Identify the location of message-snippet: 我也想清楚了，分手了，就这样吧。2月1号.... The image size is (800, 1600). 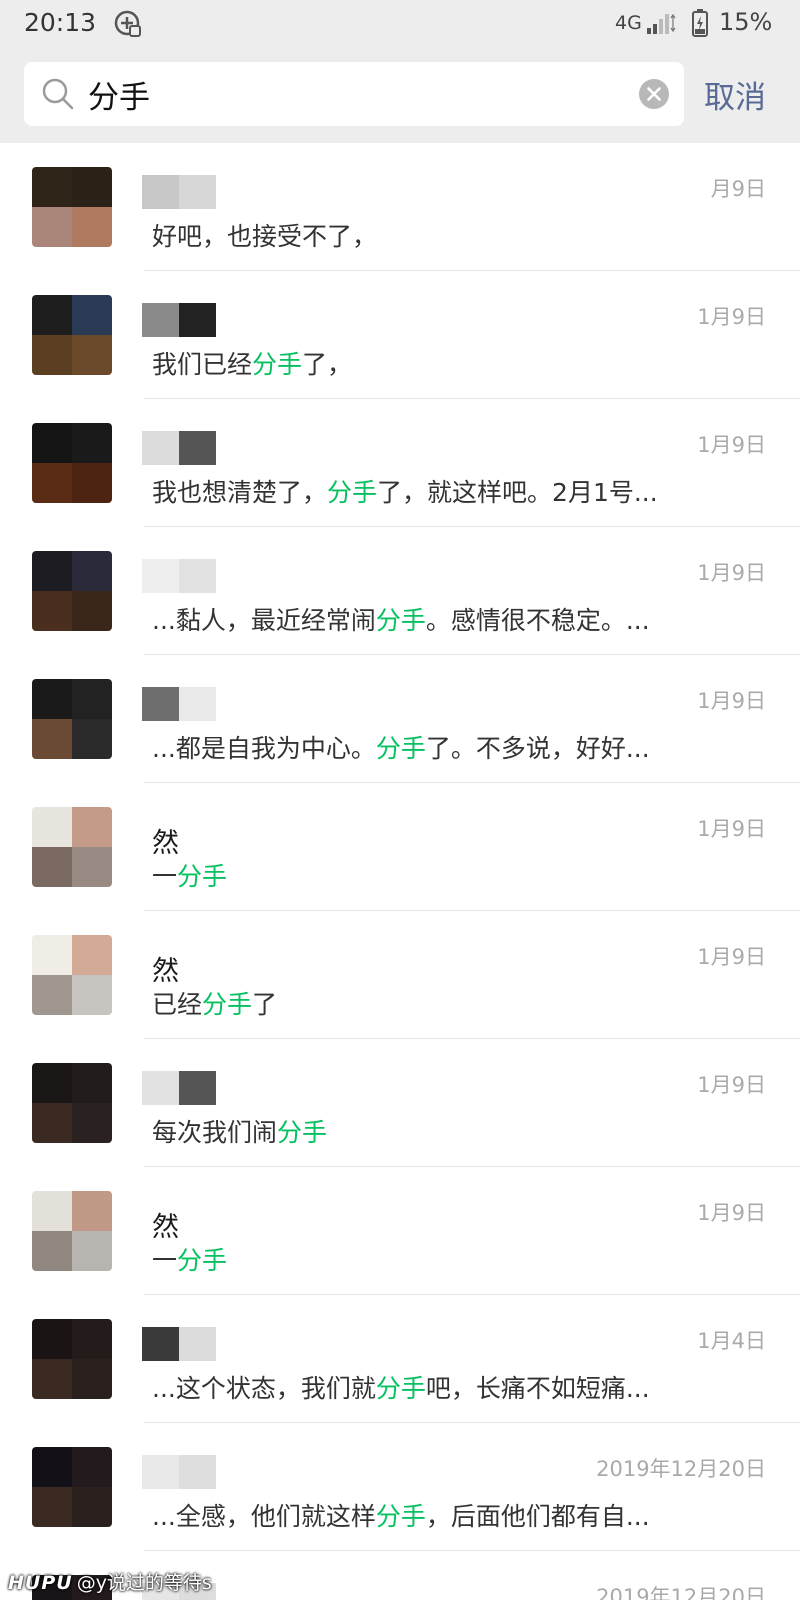
(422, 491).